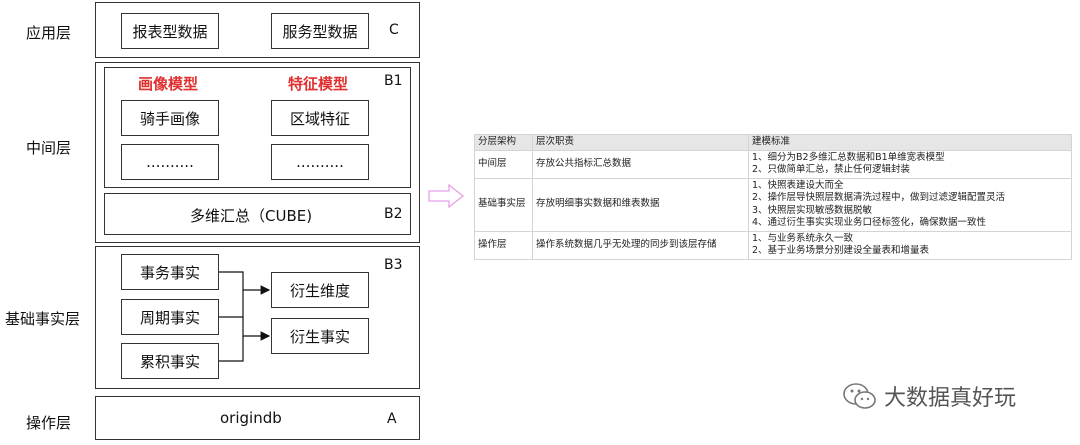  Describe the element at coordinates (640, 204) in the screenshot. I see `row-duty: 存放明细事实数据和维表数据` at that location.